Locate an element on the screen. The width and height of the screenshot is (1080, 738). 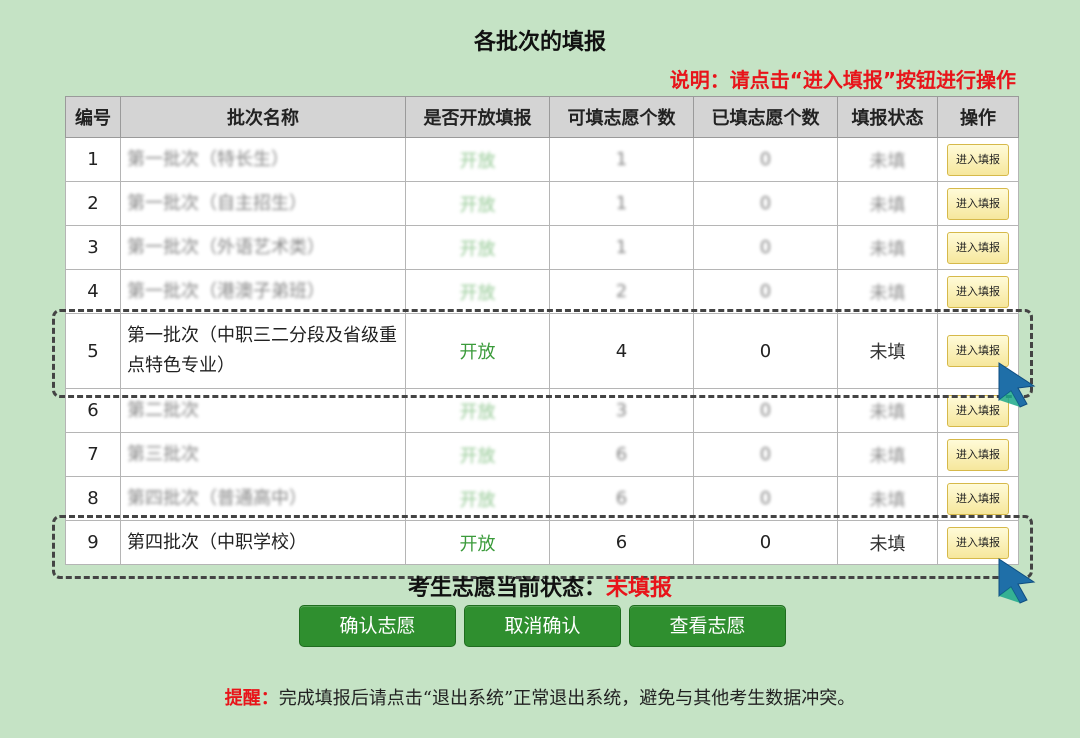
col-header-allowed-count: 可填志愿个数 is located at coordinates (621, 117).